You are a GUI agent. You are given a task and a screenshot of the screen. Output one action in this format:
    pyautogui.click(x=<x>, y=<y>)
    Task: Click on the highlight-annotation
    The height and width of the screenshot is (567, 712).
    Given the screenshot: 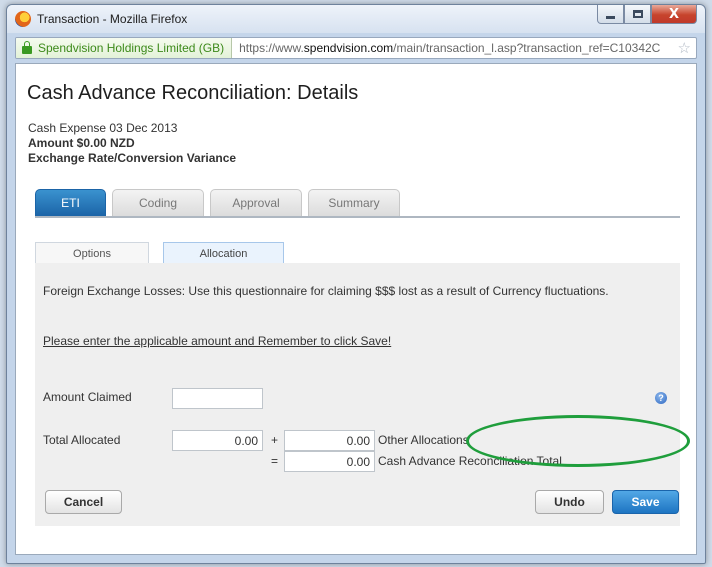 What is the action you would take?
    pyautogui.click(x=578, y=441)
    